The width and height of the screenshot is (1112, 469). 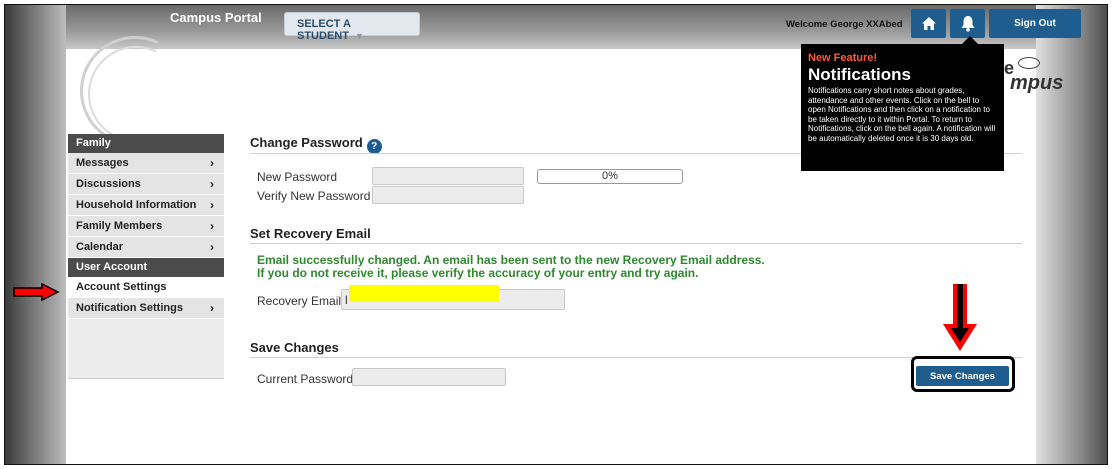 What do you see at coordinates (859, 74) in the screenshot?
I see `popup-title: Notifications` at bounding box center [859, 74].